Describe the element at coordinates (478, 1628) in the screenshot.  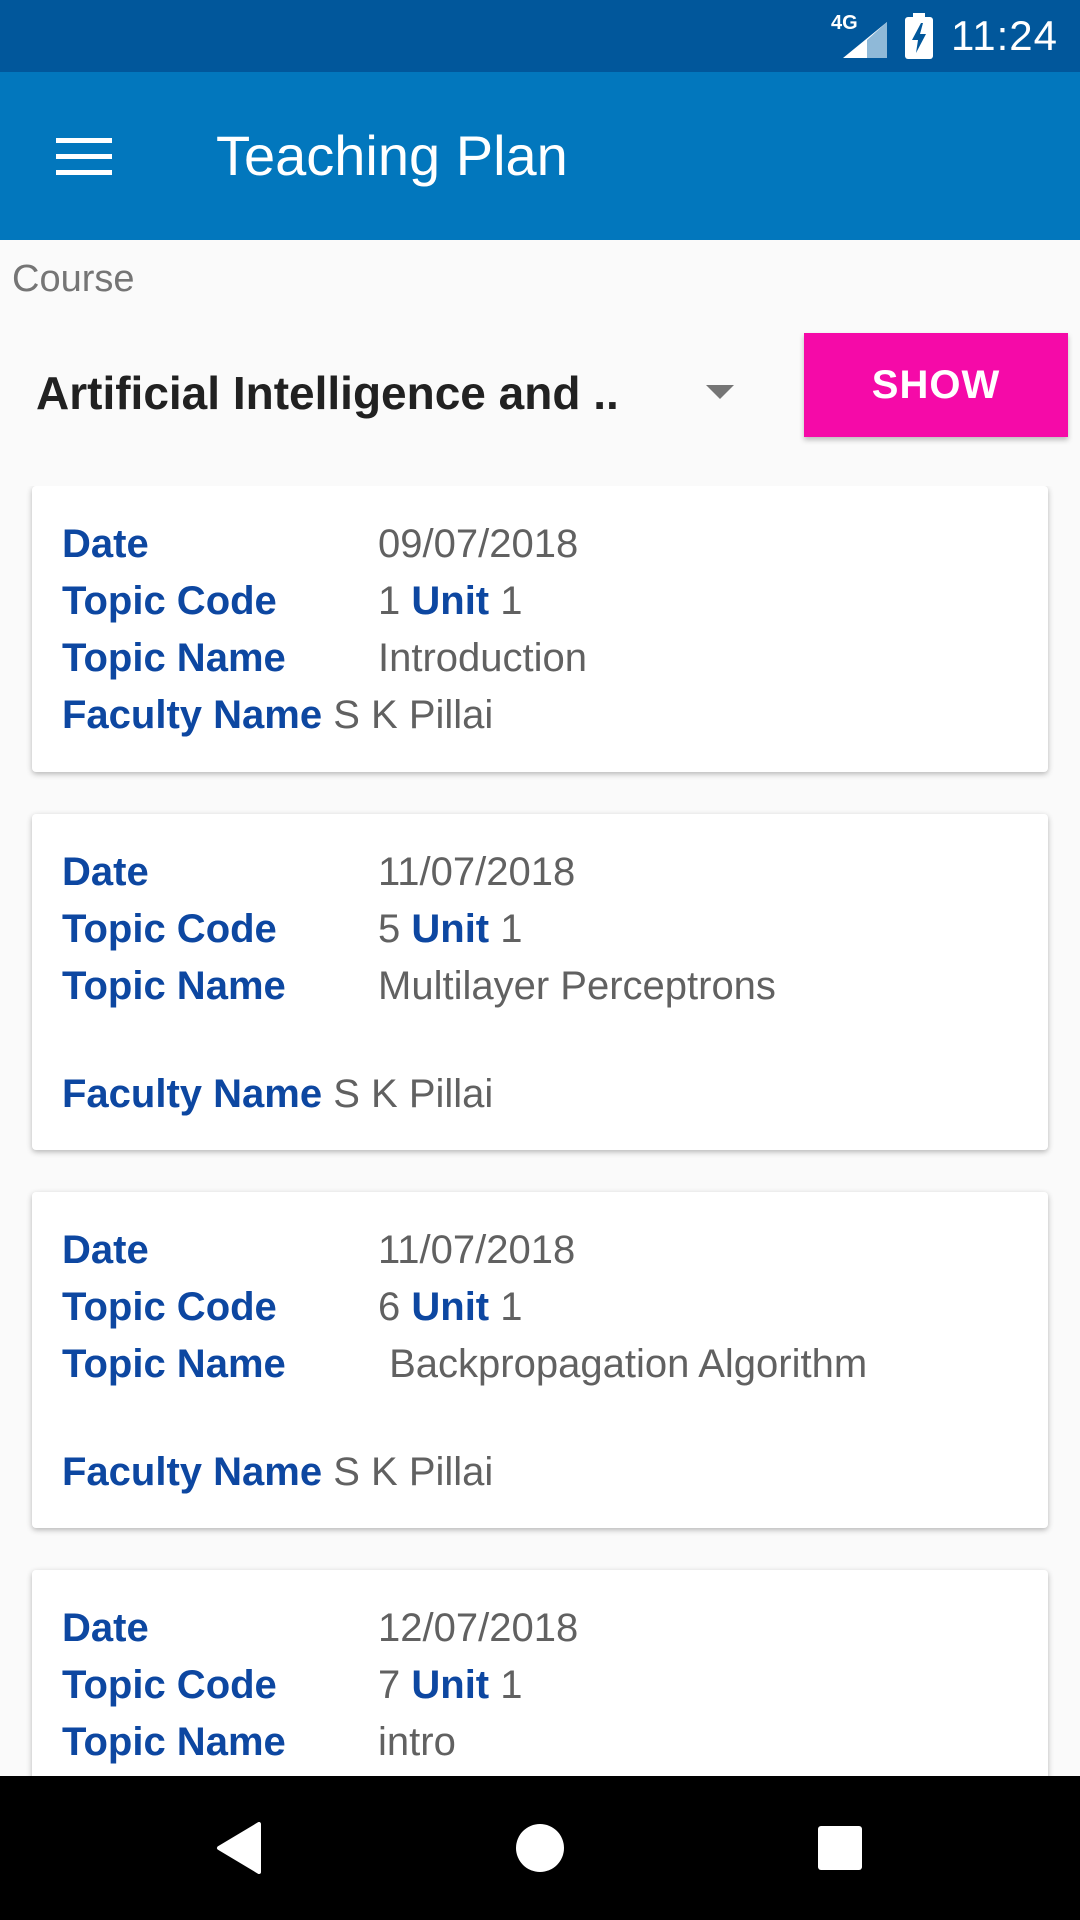
I see `date-value: 12/07/2018` at that location.